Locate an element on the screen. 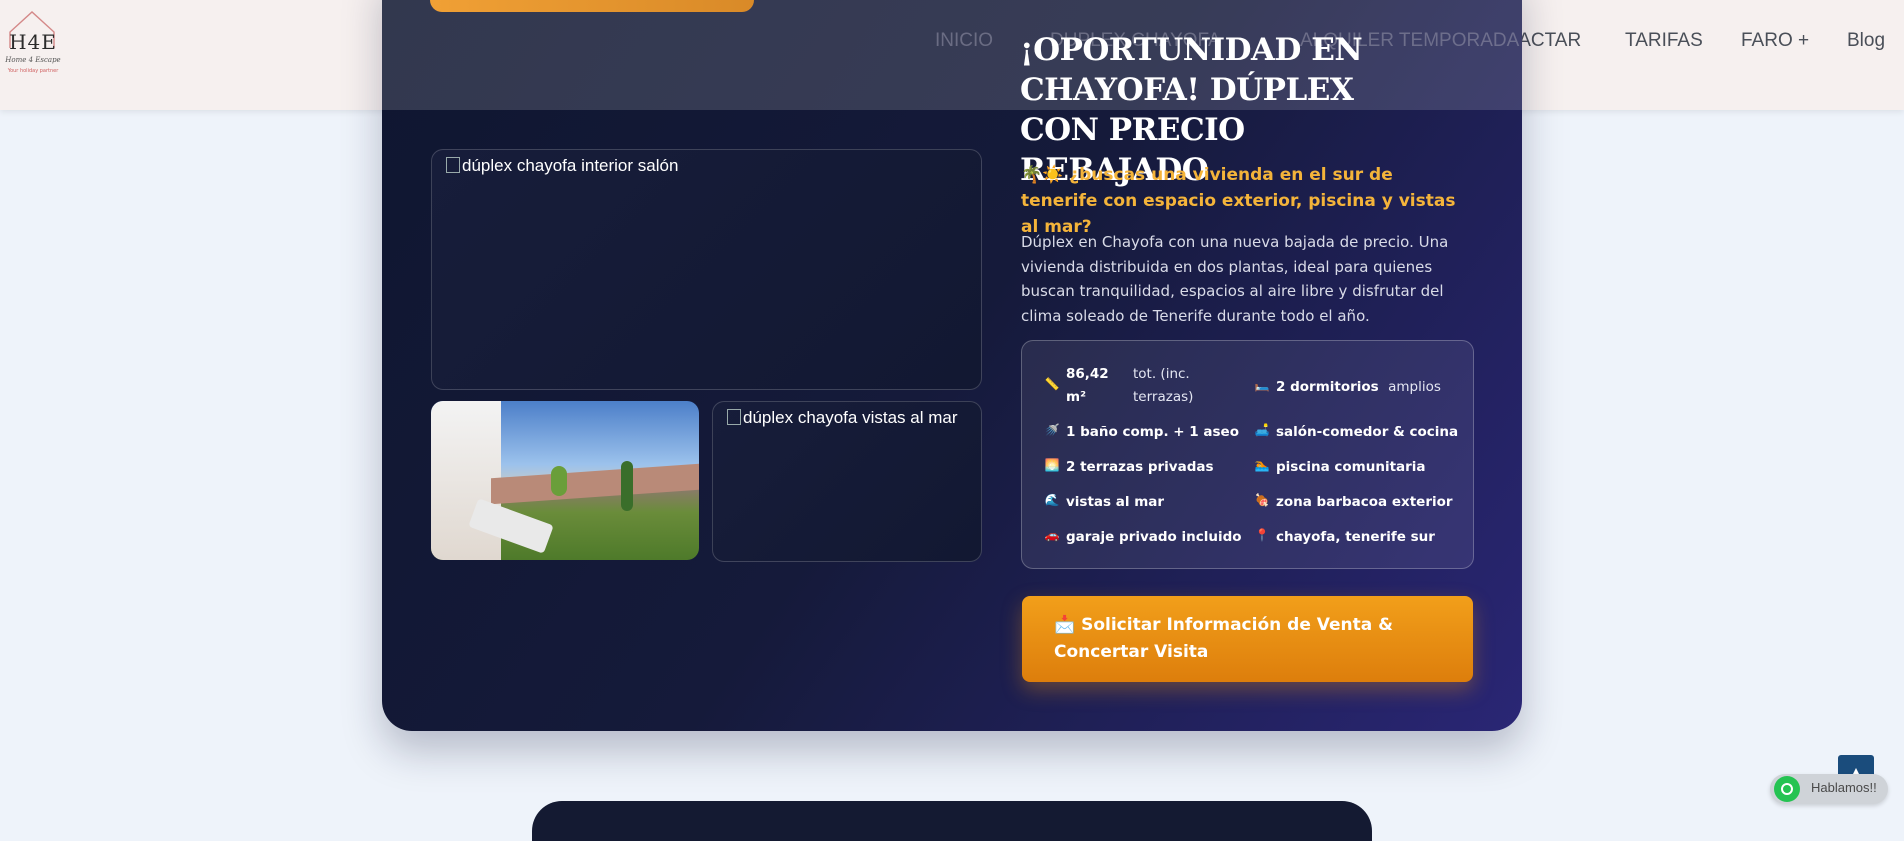 The width and height of the screenshot is (1904, 841). feature-area-note: tot. (inc. terrazas) is located at coordinates (1163, 385).